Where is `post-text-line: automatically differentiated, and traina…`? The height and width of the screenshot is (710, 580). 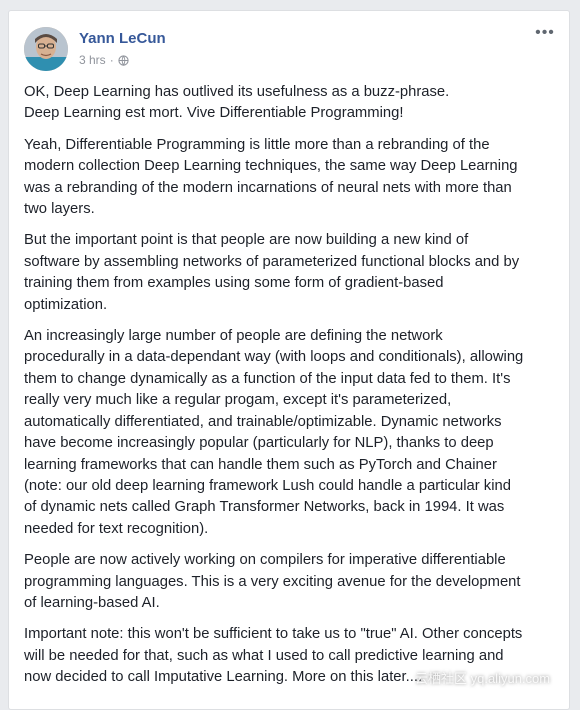
post-text-line: automatically differentiated, and traina… is located at coordinates (263, 421).